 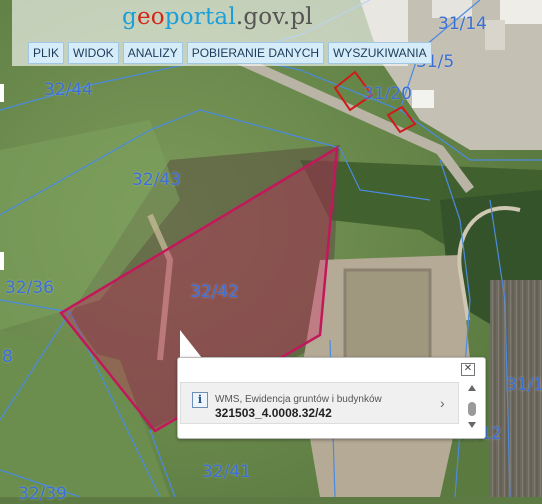 I want to click on parcel-label: 32/43, so click(x=156, y=180).